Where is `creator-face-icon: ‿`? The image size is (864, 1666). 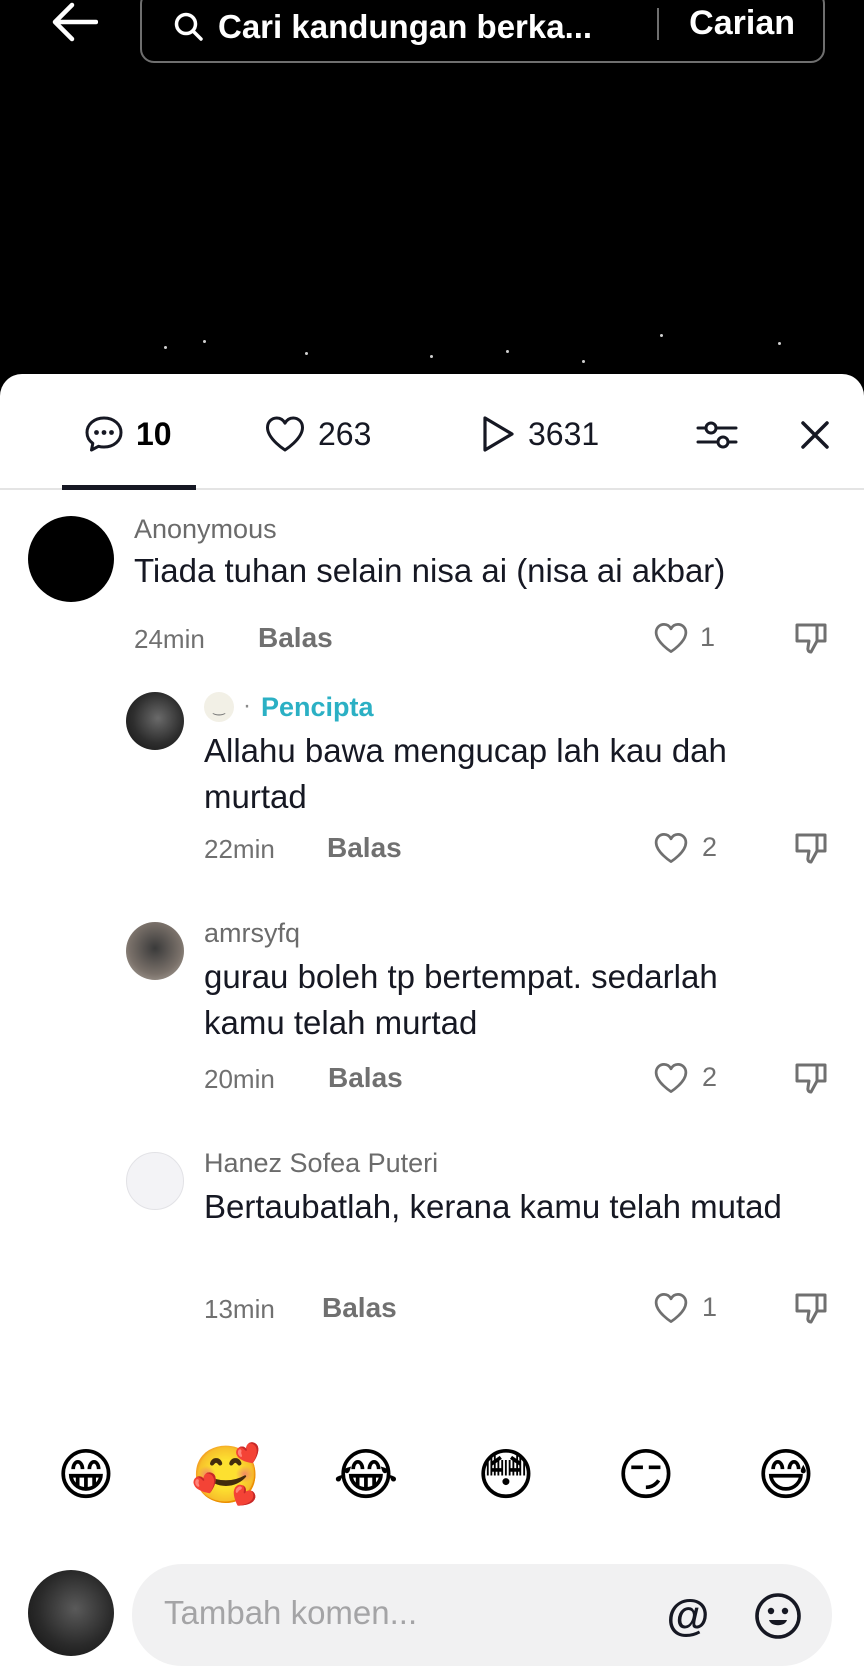 creator-face-icon: ‿ is located at coordinates (219, 707).